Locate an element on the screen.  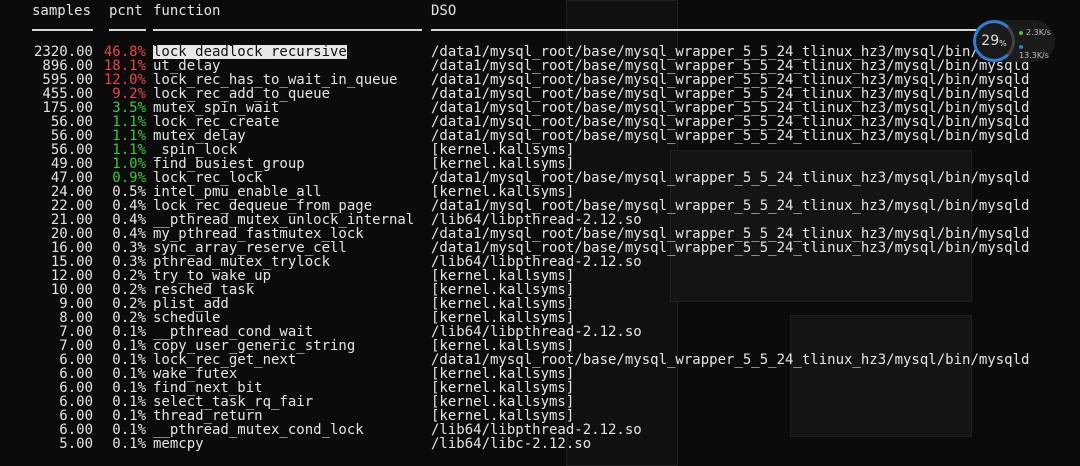
samples-cell: 7.00 is located at coordinates (76, 332).